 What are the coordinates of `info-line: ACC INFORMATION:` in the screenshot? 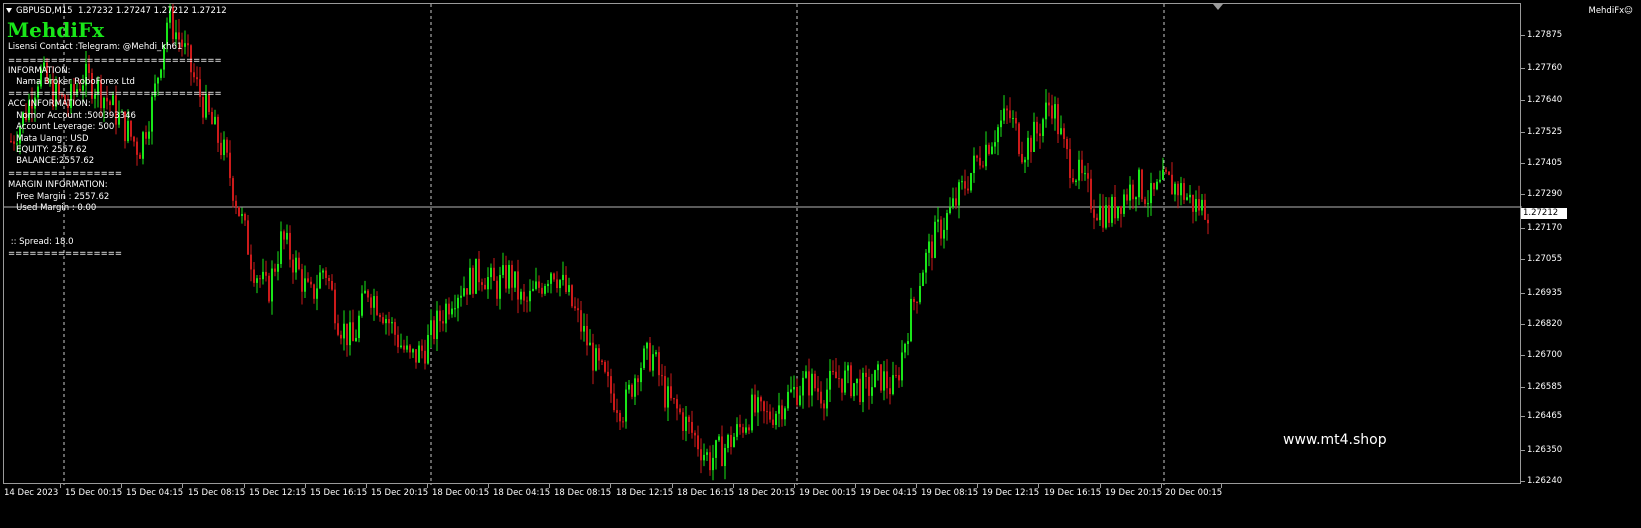 It's located at (49, 104).